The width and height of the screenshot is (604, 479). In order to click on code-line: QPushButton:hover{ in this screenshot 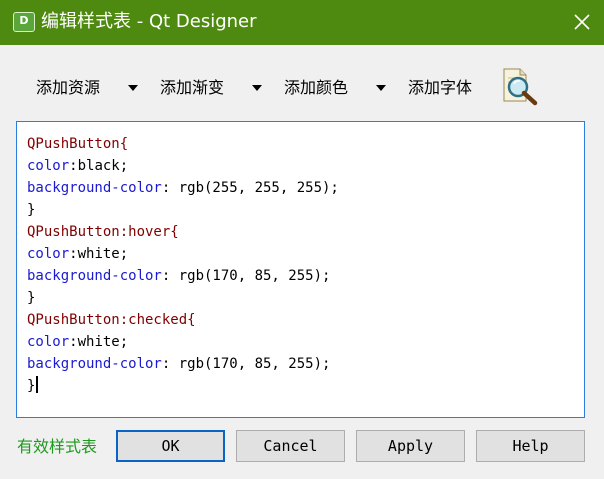, I will do `click(183, 232)`.